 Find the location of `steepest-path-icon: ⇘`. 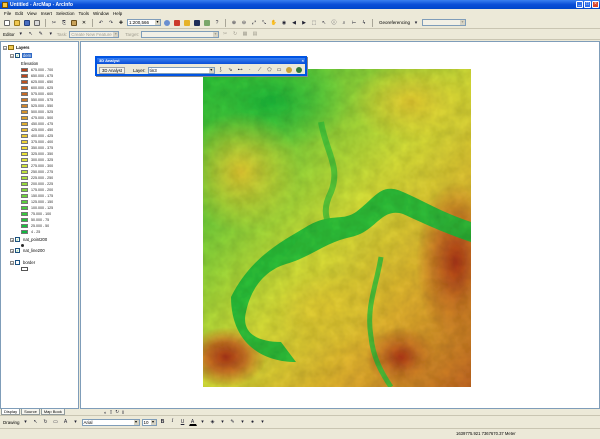

steepest-path-icon: ⇘ is located at coordinates (231, 70).